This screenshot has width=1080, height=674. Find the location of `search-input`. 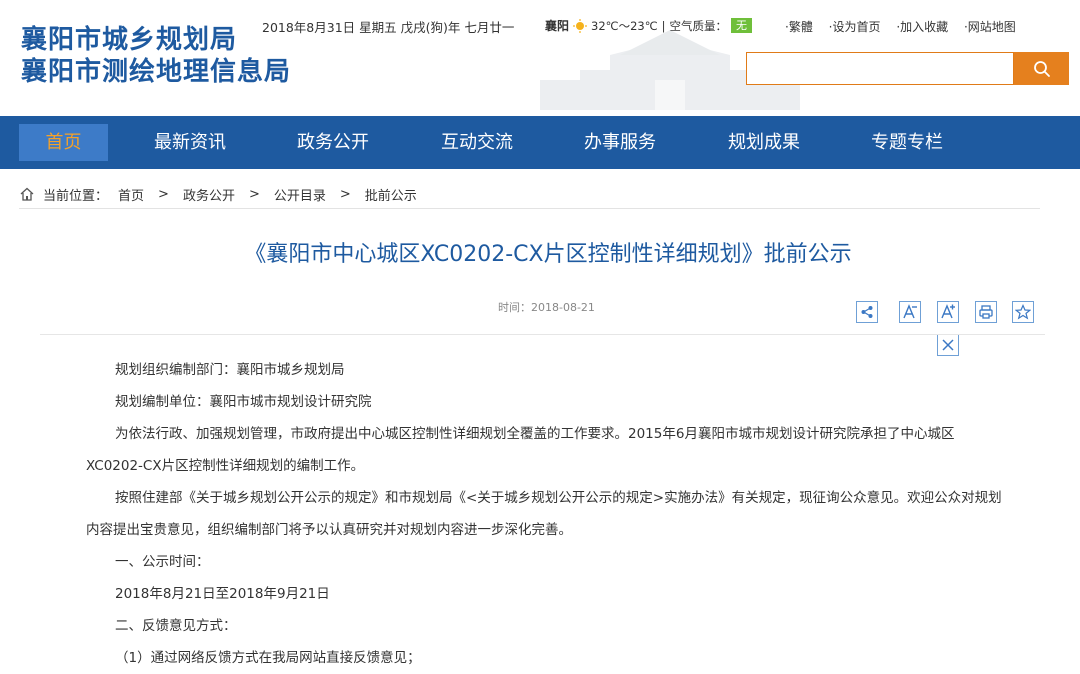

search-input is located at coordinates (880, 68).